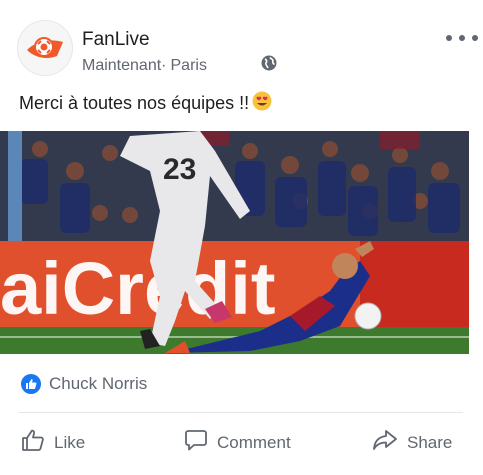  I want to click on thumbs-up-icon, so click(31, 384).